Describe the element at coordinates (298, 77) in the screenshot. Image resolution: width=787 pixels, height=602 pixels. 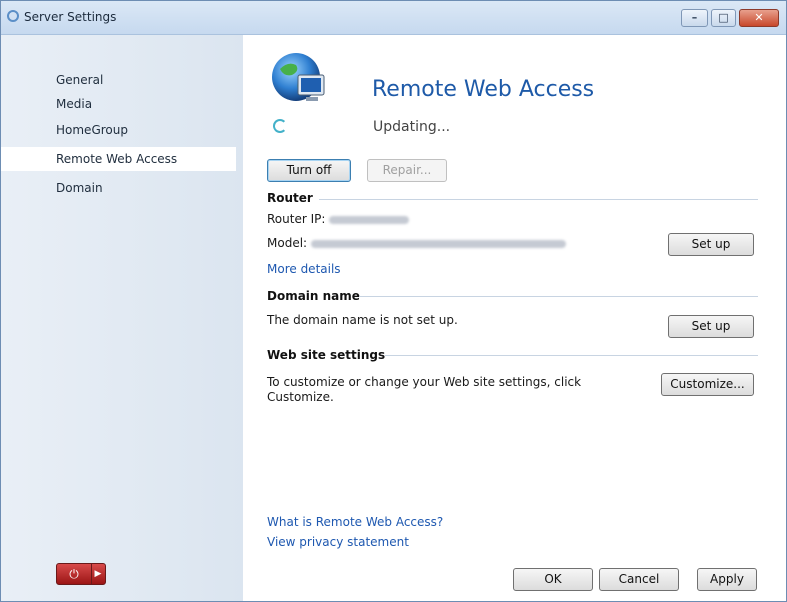
I see `globe-monitor-icon` at that location.